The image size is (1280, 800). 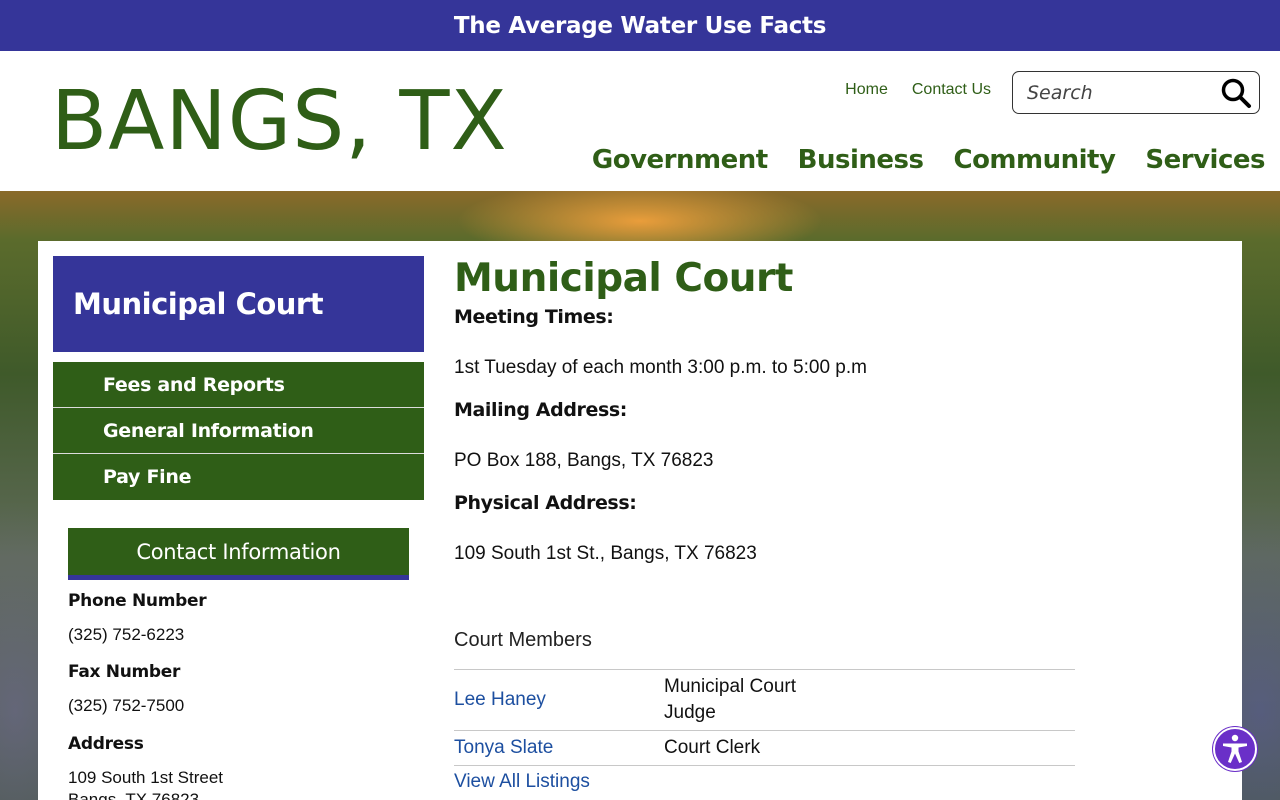 What do you see at coordinates (861, 160) in the screenshot?
I see `nav-business: Business` at bounding box center [861, 160].